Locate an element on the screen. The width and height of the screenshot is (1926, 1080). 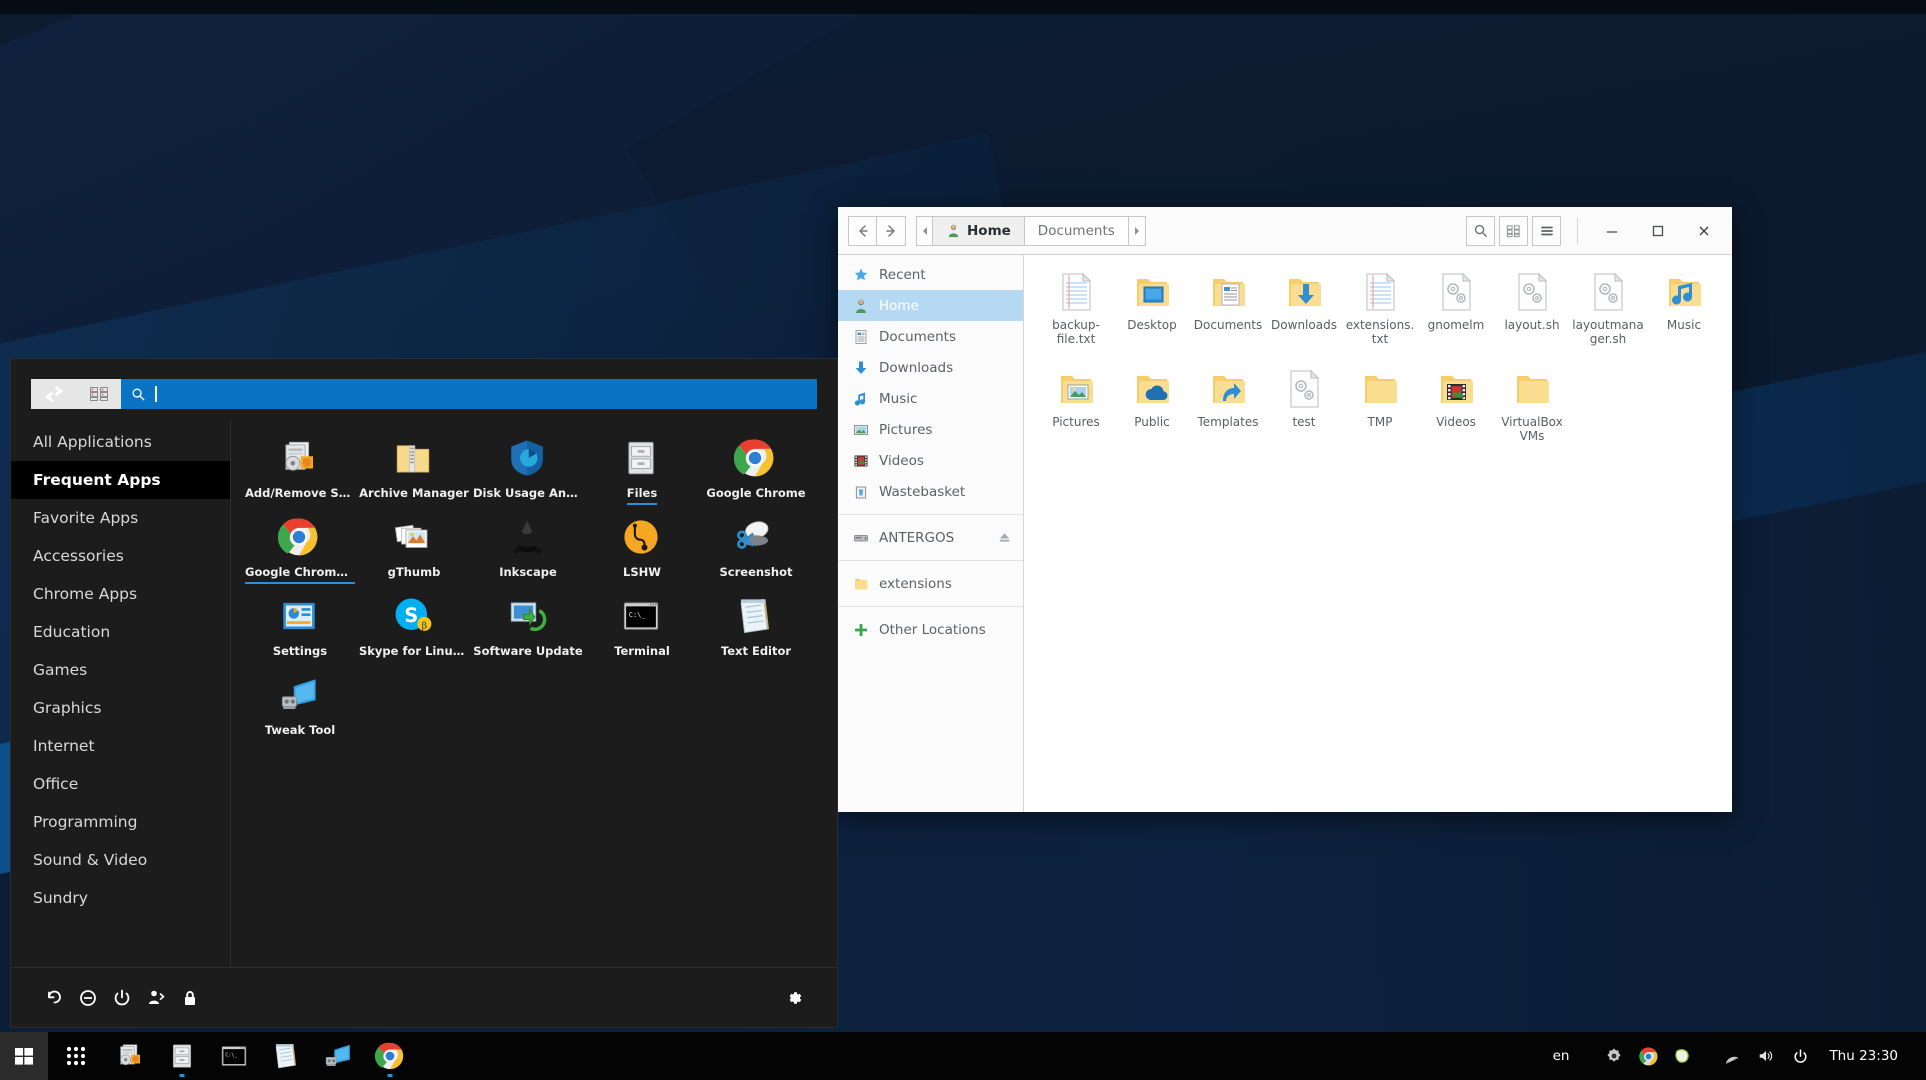
app-tile-inkscape: Inkscape is located at coordinates (528, 551).